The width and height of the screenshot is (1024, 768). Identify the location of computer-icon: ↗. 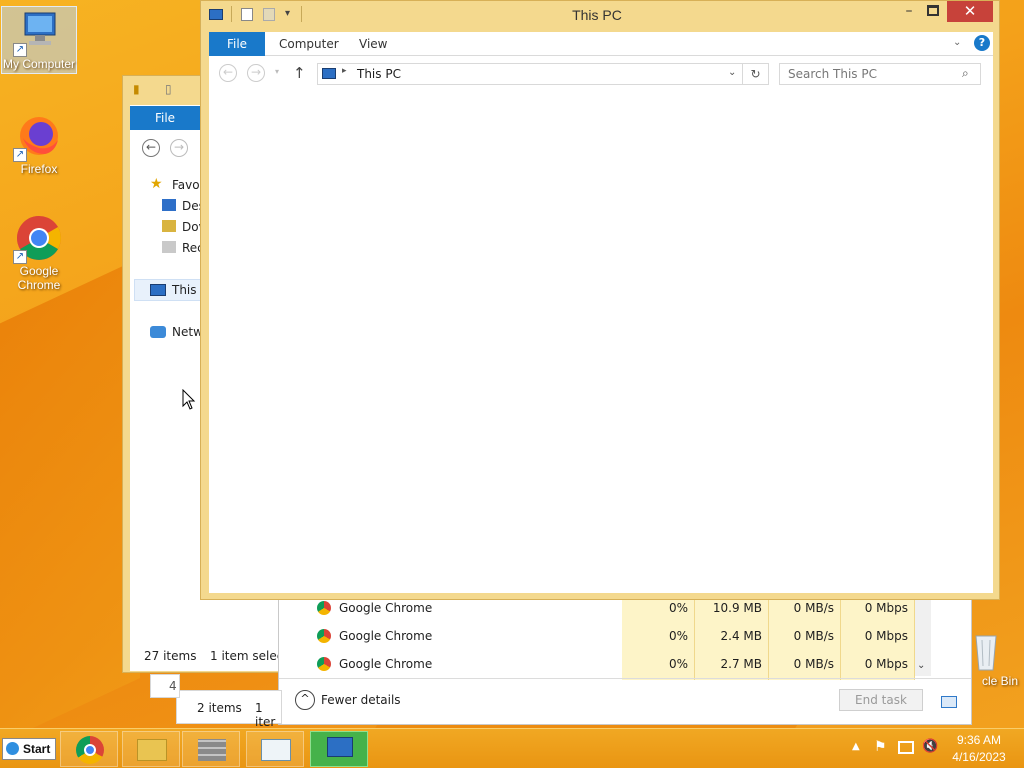
(38, 32).